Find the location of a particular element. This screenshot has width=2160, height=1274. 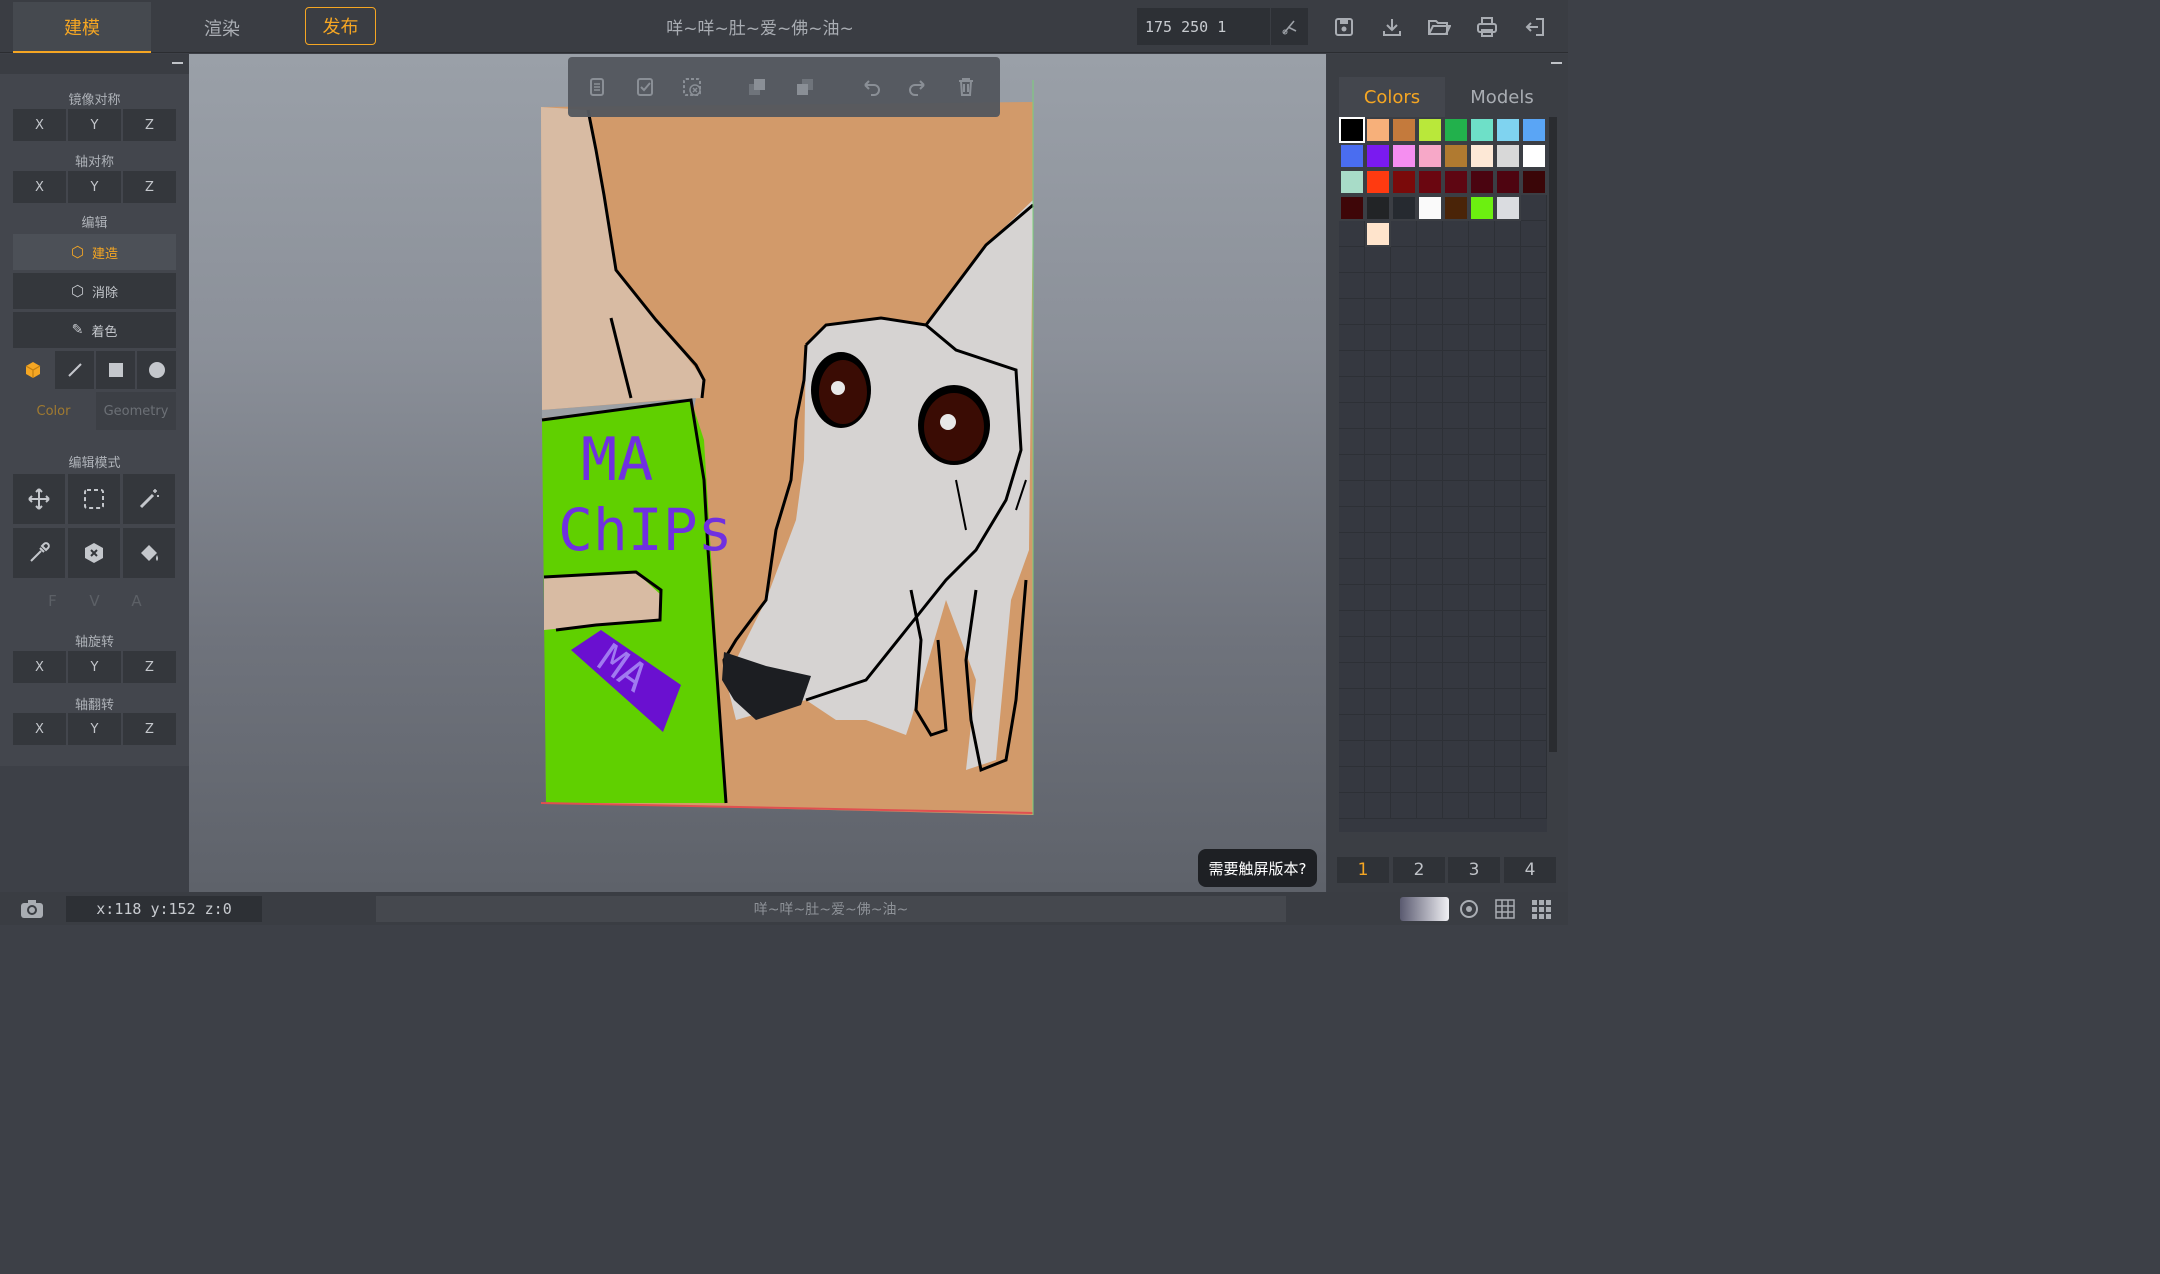

touch-version-tooltip: 需要触屏版本? is located at coordinates (1257, 868).